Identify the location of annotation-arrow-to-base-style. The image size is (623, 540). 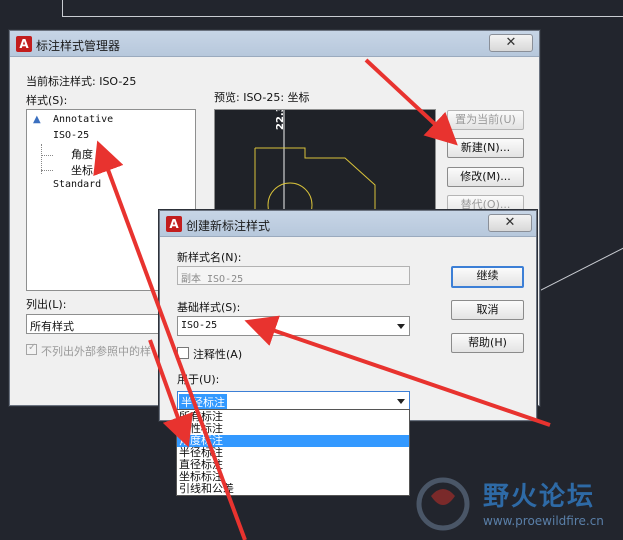
(397, 371).